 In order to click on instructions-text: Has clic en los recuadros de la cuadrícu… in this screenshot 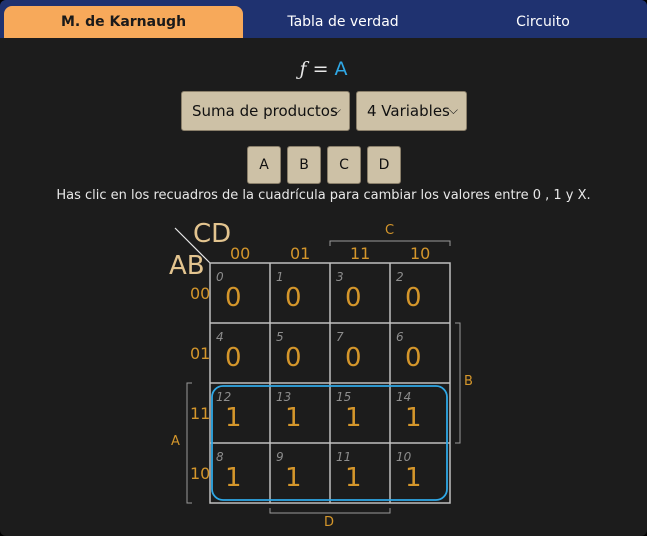, I will do `click(323, 195)`.